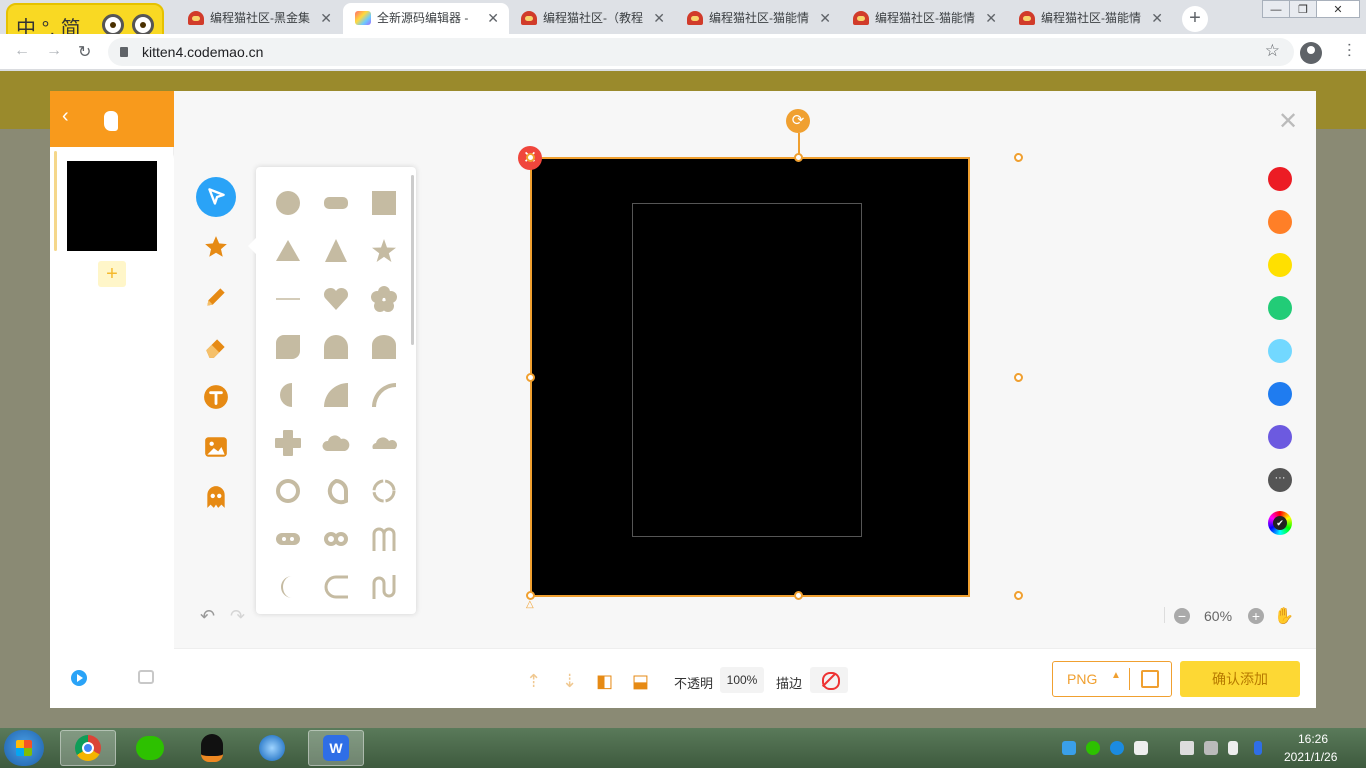 The height and width of the screenshot is (768, 1366). I want to click on crescent-shape-icon, so click(288, 587).